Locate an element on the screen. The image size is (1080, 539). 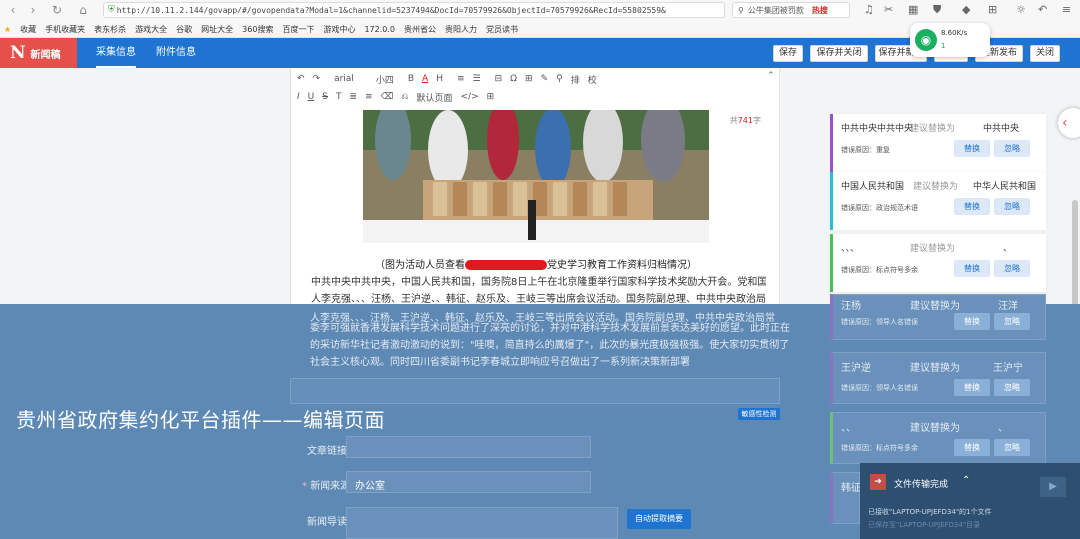
photo-illustration is located at coordinates (536, 176).